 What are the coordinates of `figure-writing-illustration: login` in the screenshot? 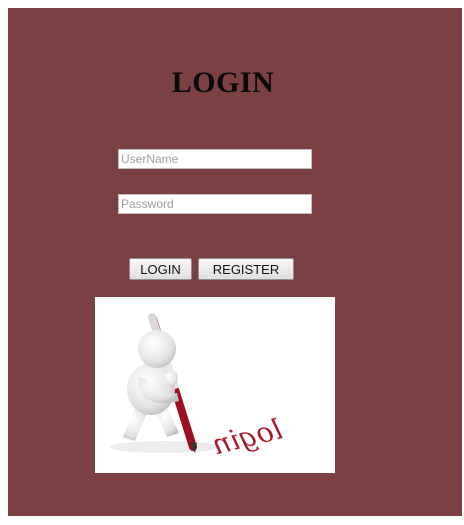 It's located at (198, 387).